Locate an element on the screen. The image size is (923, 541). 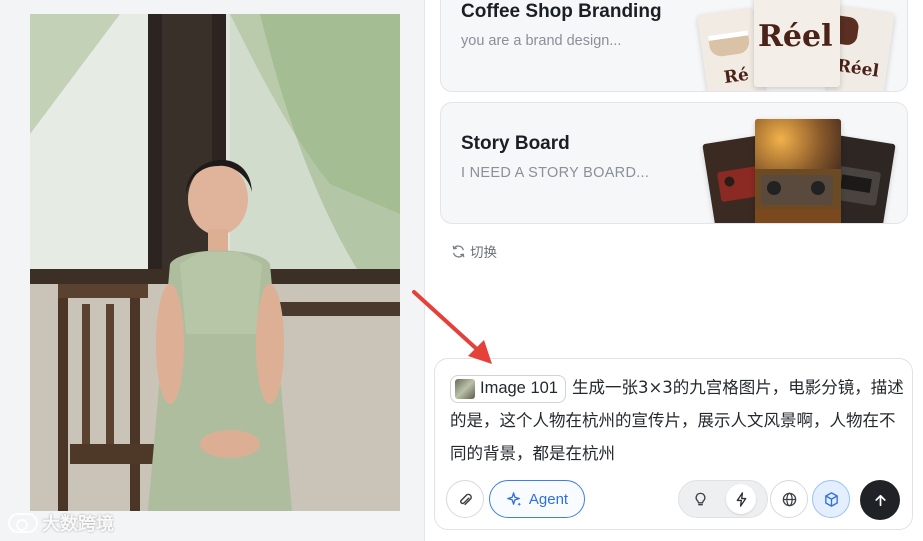
image-chip-label: Image 101 is located at coordinates (519, 388).